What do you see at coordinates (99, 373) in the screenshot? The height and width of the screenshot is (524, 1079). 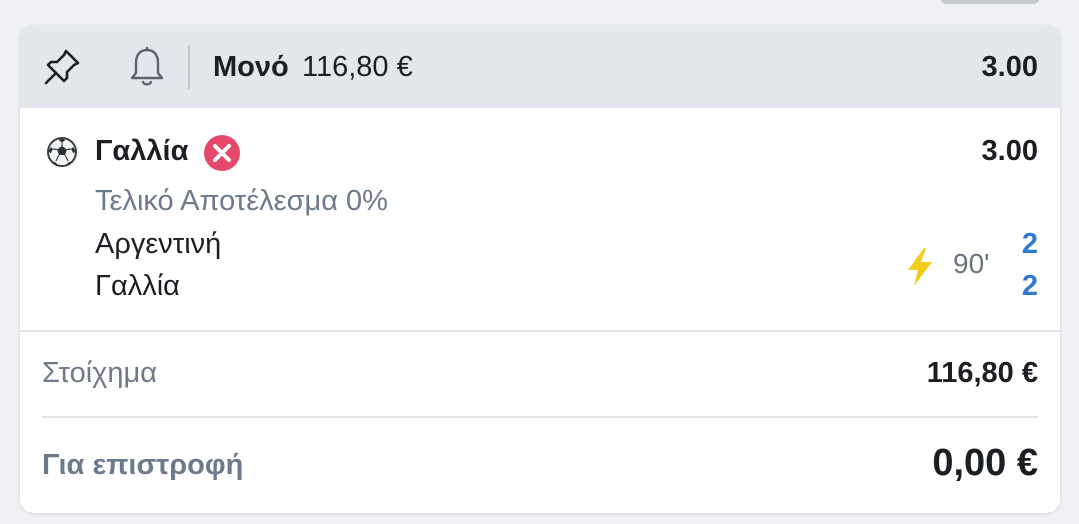 I see `stake-label: Στοίχημα` at bounding box center [99, 373].